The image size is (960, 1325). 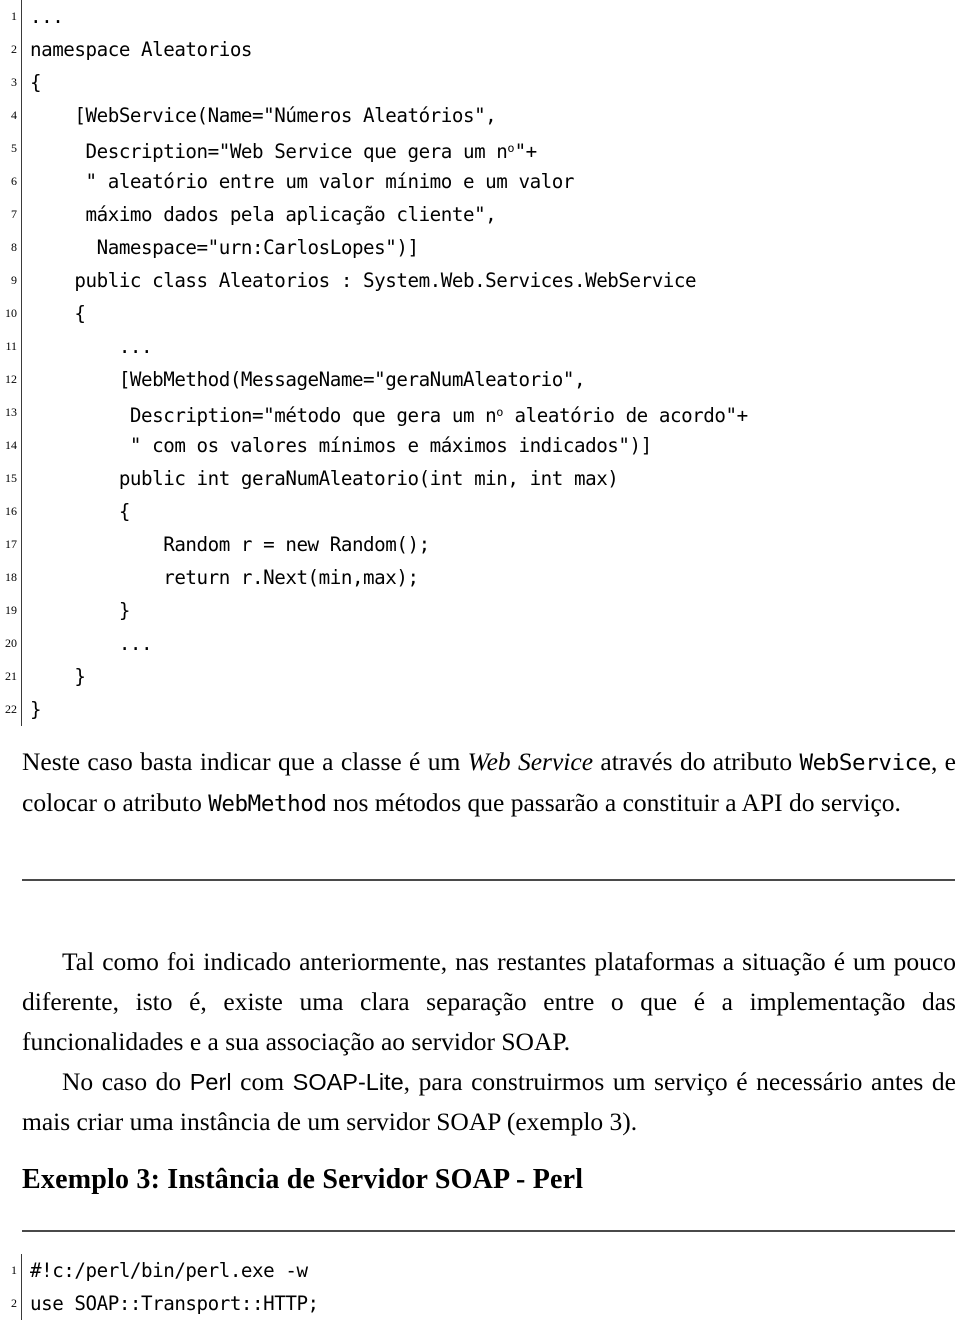 What do you see at coordinates (11, 478) in the screenshot?
I see `line-number: 15` at bounding box center [11, 478].